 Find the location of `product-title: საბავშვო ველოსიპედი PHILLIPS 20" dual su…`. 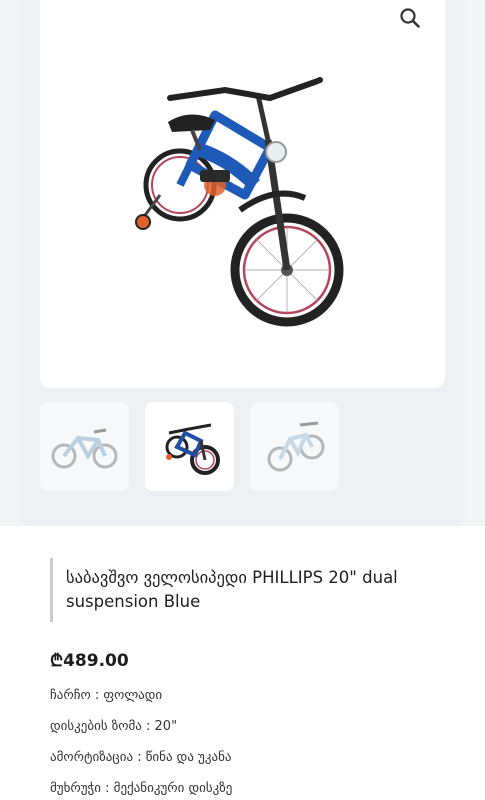

product-title: საბავშვო ველოსიპედი PHILLIPS 20" dual su… is located at coordinates (232, 589).